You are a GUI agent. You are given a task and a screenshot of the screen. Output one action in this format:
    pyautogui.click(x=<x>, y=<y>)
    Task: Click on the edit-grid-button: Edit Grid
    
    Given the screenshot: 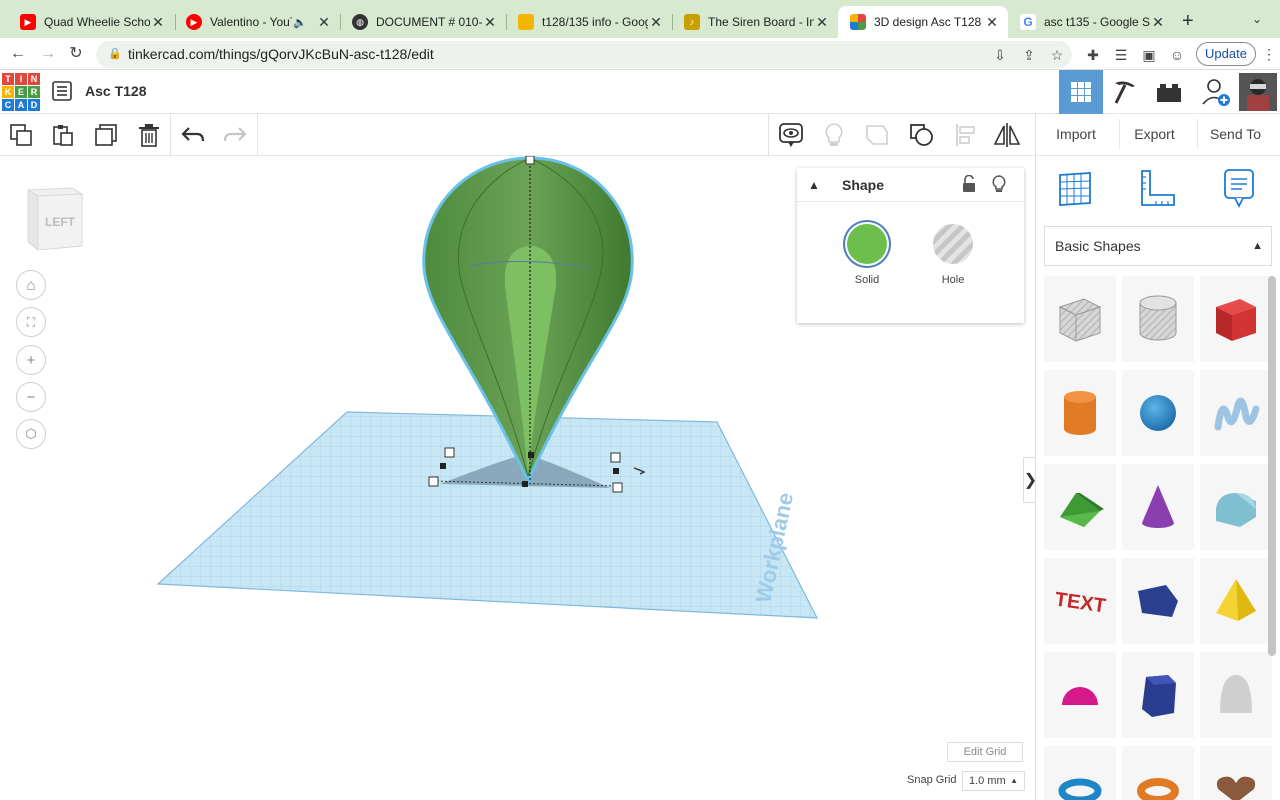 What is the action you would take?
    pyautogui.click(x=985, y=752)
    